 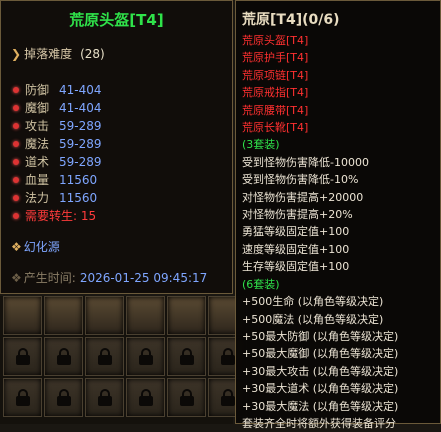 What do you see at coordinates (37, 108) in the screenshot?
I see `stat-name: 魔御` at bounding box center [37, 108].